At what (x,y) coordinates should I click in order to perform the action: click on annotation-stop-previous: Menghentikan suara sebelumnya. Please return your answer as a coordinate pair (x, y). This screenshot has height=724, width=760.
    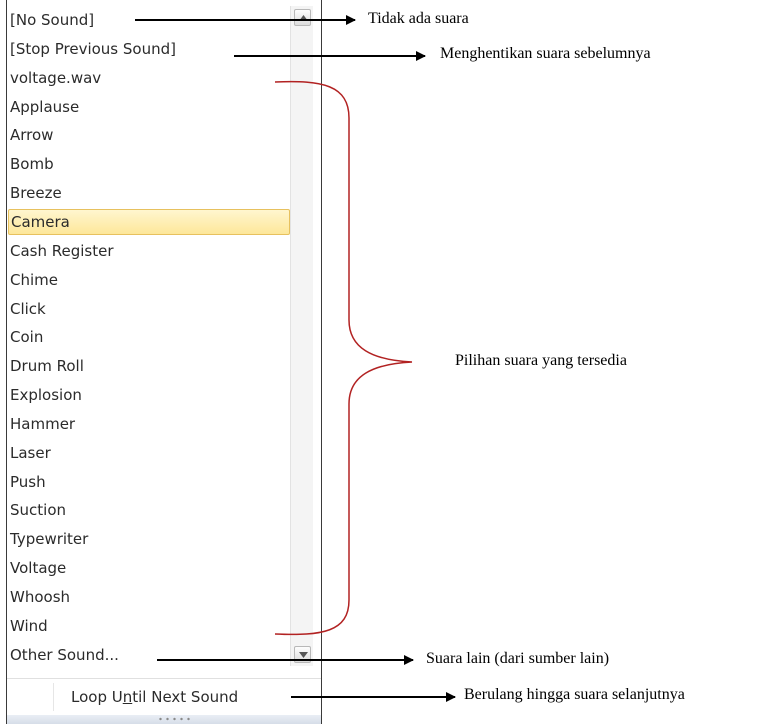
    Looking at the image, I should click on (545, 53).